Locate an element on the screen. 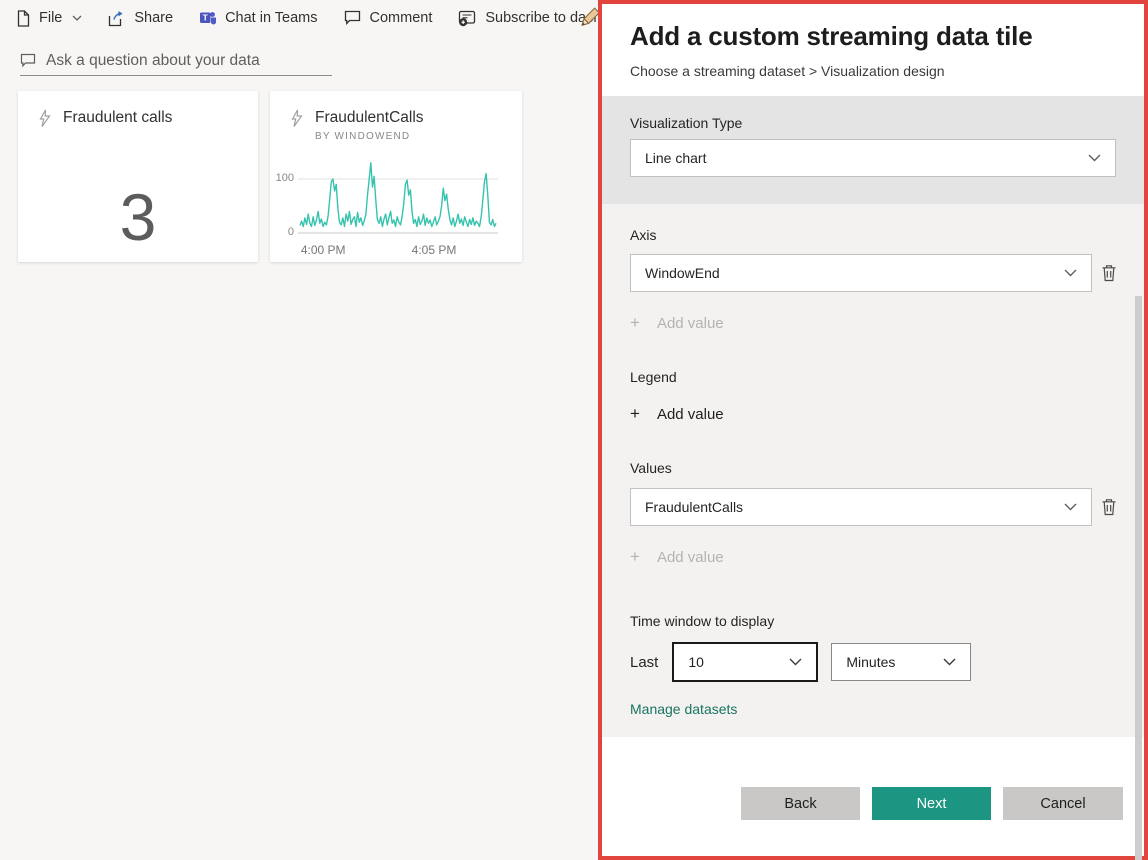 The image size is (1148, 860). values-delete-button is located at coordinates (1109, 507).